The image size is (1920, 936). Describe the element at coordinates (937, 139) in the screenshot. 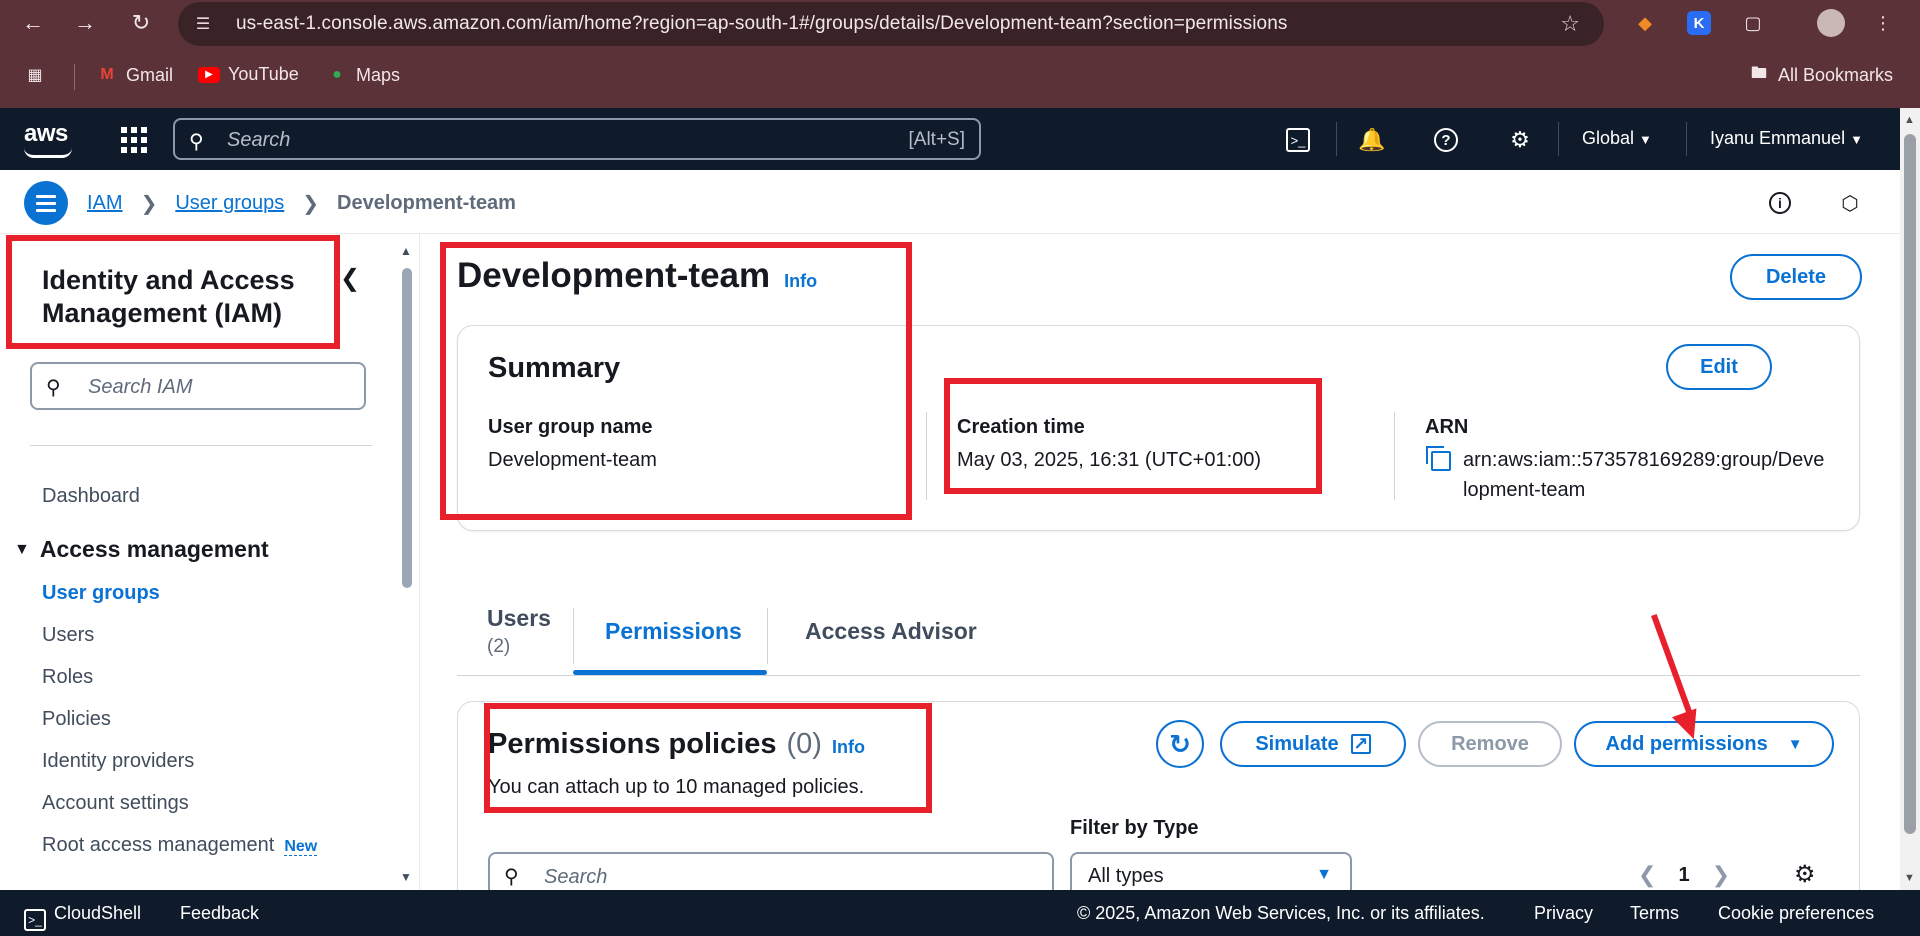

I see `search-shortcut: [Alt+S]` at that location.